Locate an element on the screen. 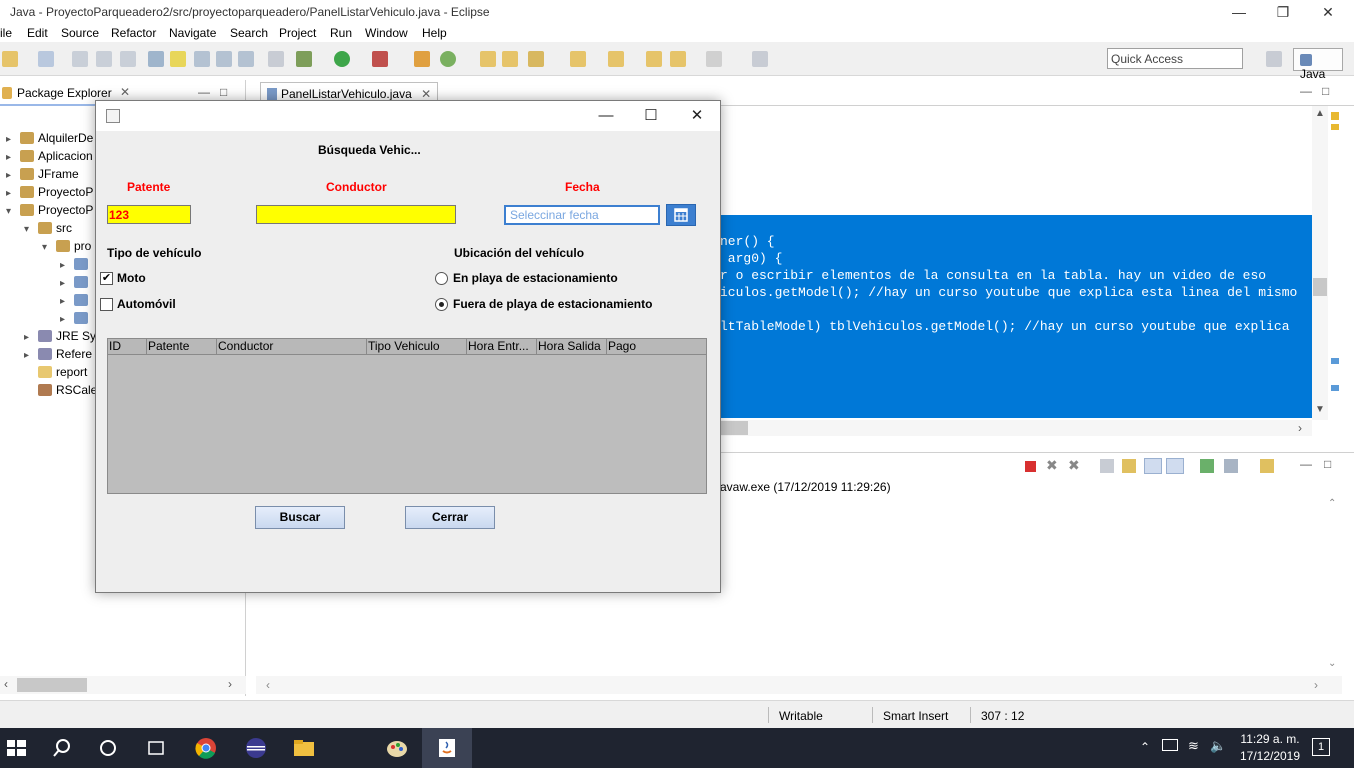 The width and height of the screenshot is (1354, 768). scroll-right-icon: › is located at coordinates (1316, 685).